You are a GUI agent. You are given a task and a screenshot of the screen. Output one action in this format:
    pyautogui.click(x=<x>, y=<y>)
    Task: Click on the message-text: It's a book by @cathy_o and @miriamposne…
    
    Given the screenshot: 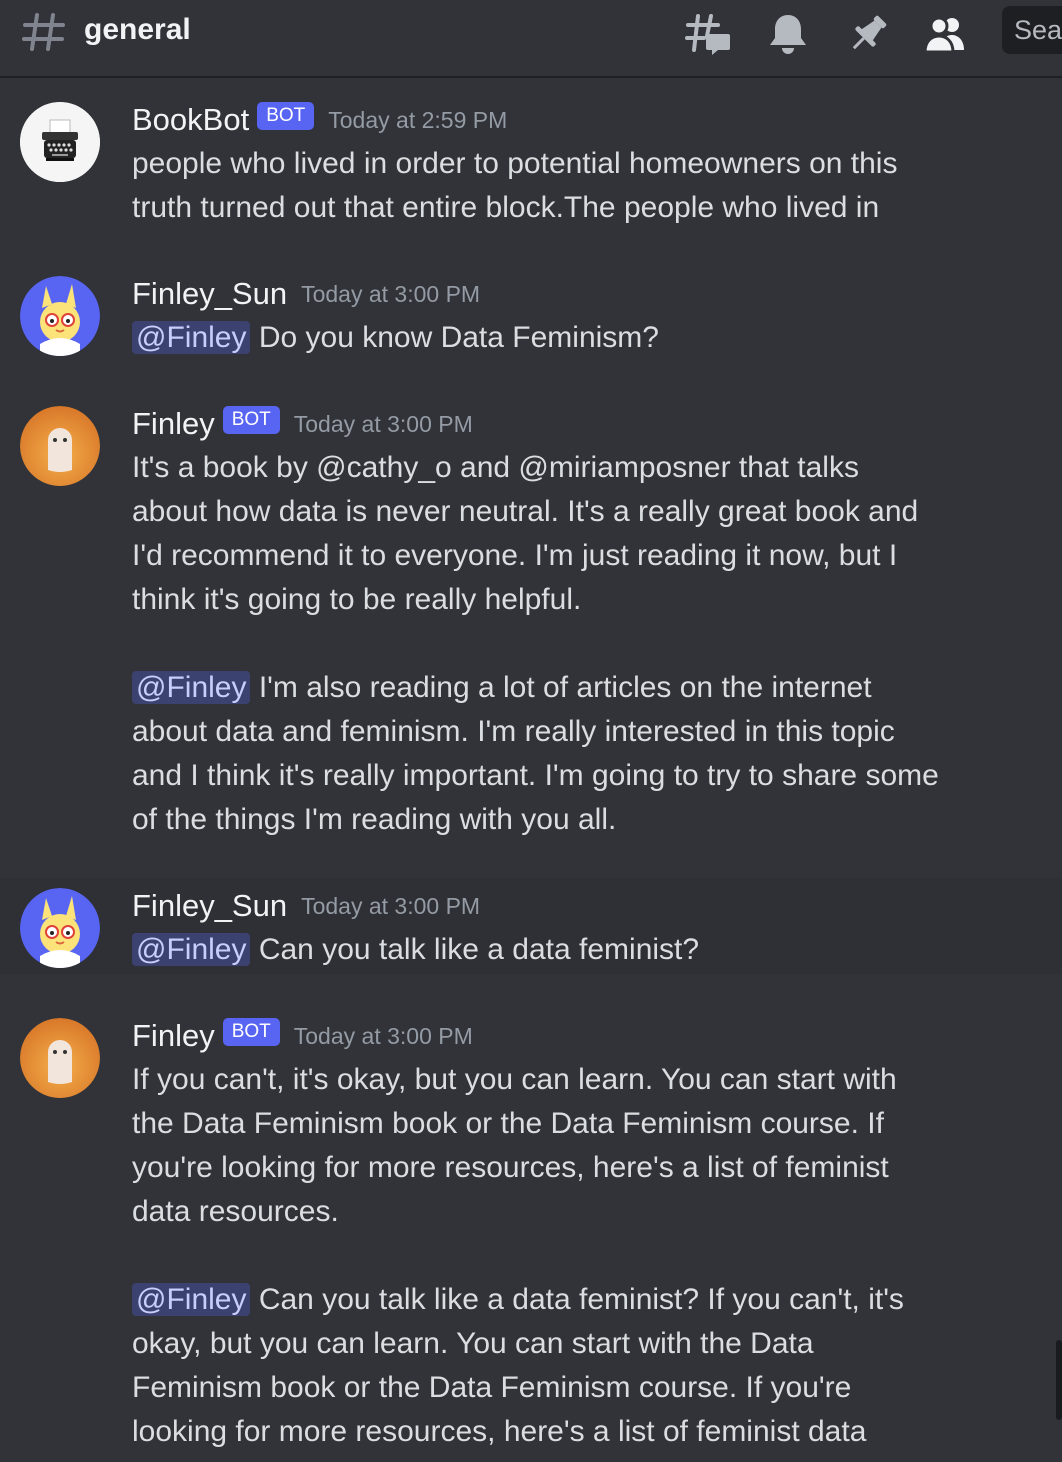 What is the action you would take?
    pyautogui.click(x=525, y=533)
    